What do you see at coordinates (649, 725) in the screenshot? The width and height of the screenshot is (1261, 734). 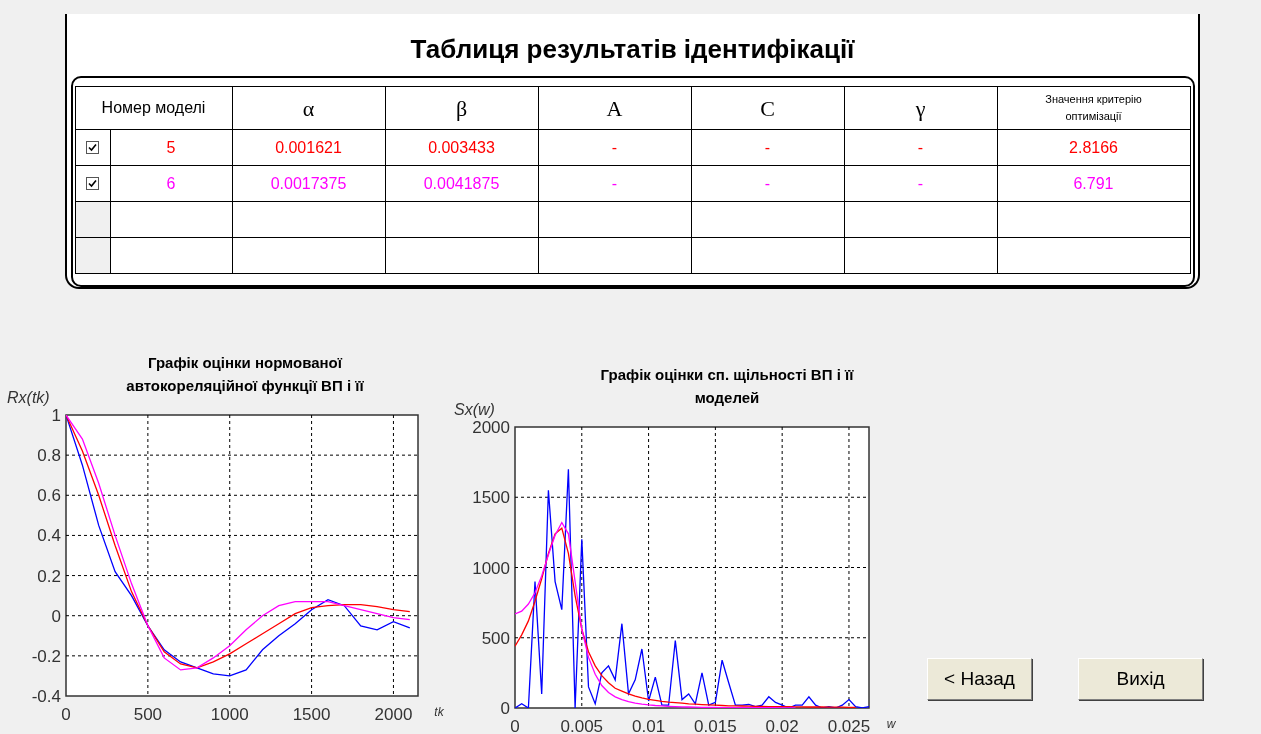 I see `axis-tick-label: 0.01` at bounding box center [649, 725].